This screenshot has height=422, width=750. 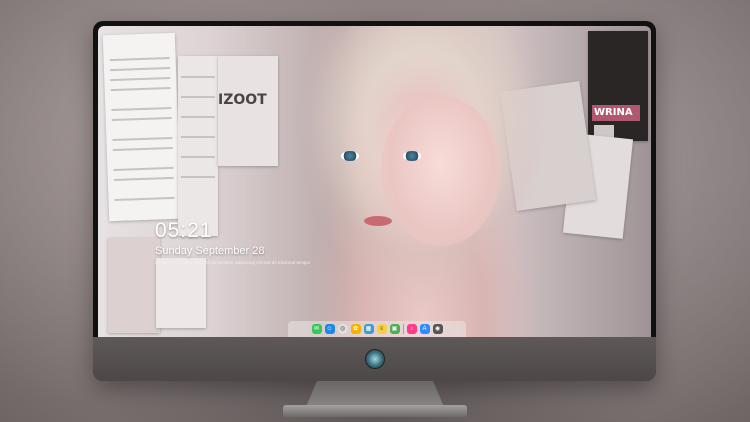 I want to click on photos-icon: ✿, so click(x=355, y=329).